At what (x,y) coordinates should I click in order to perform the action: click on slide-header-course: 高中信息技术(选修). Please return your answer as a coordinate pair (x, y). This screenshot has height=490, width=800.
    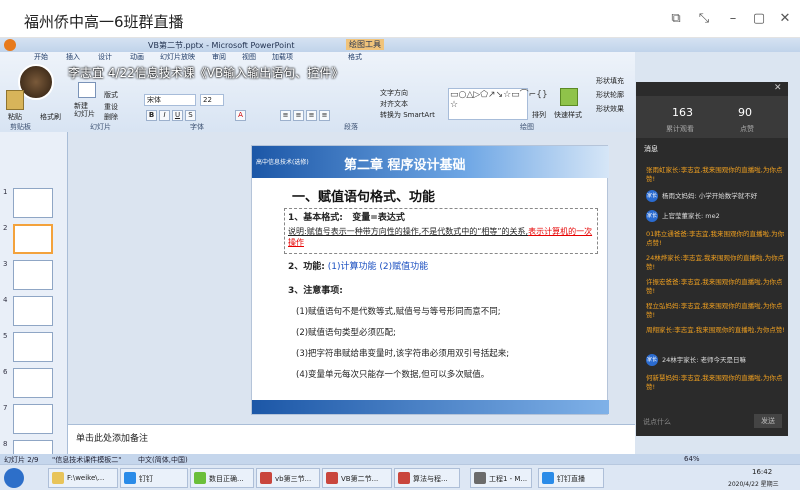
    Looking at the image, I should click on (282, 162).